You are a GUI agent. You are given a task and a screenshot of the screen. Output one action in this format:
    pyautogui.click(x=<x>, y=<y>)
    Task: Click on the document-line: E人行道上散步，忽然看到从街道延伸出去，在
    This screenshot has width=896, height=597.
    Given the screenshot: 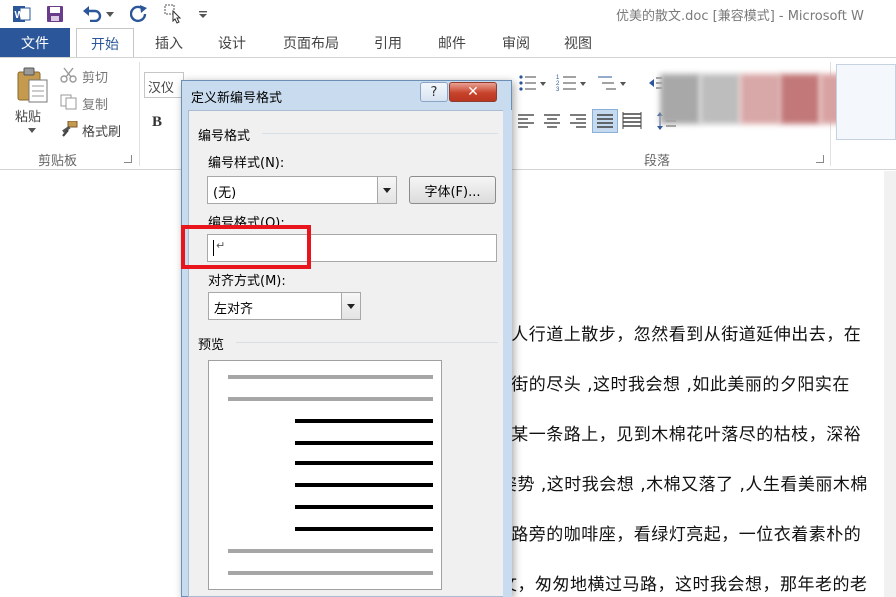 What is the action you would take?
    pyautogui.click(x=681, y=335)
    